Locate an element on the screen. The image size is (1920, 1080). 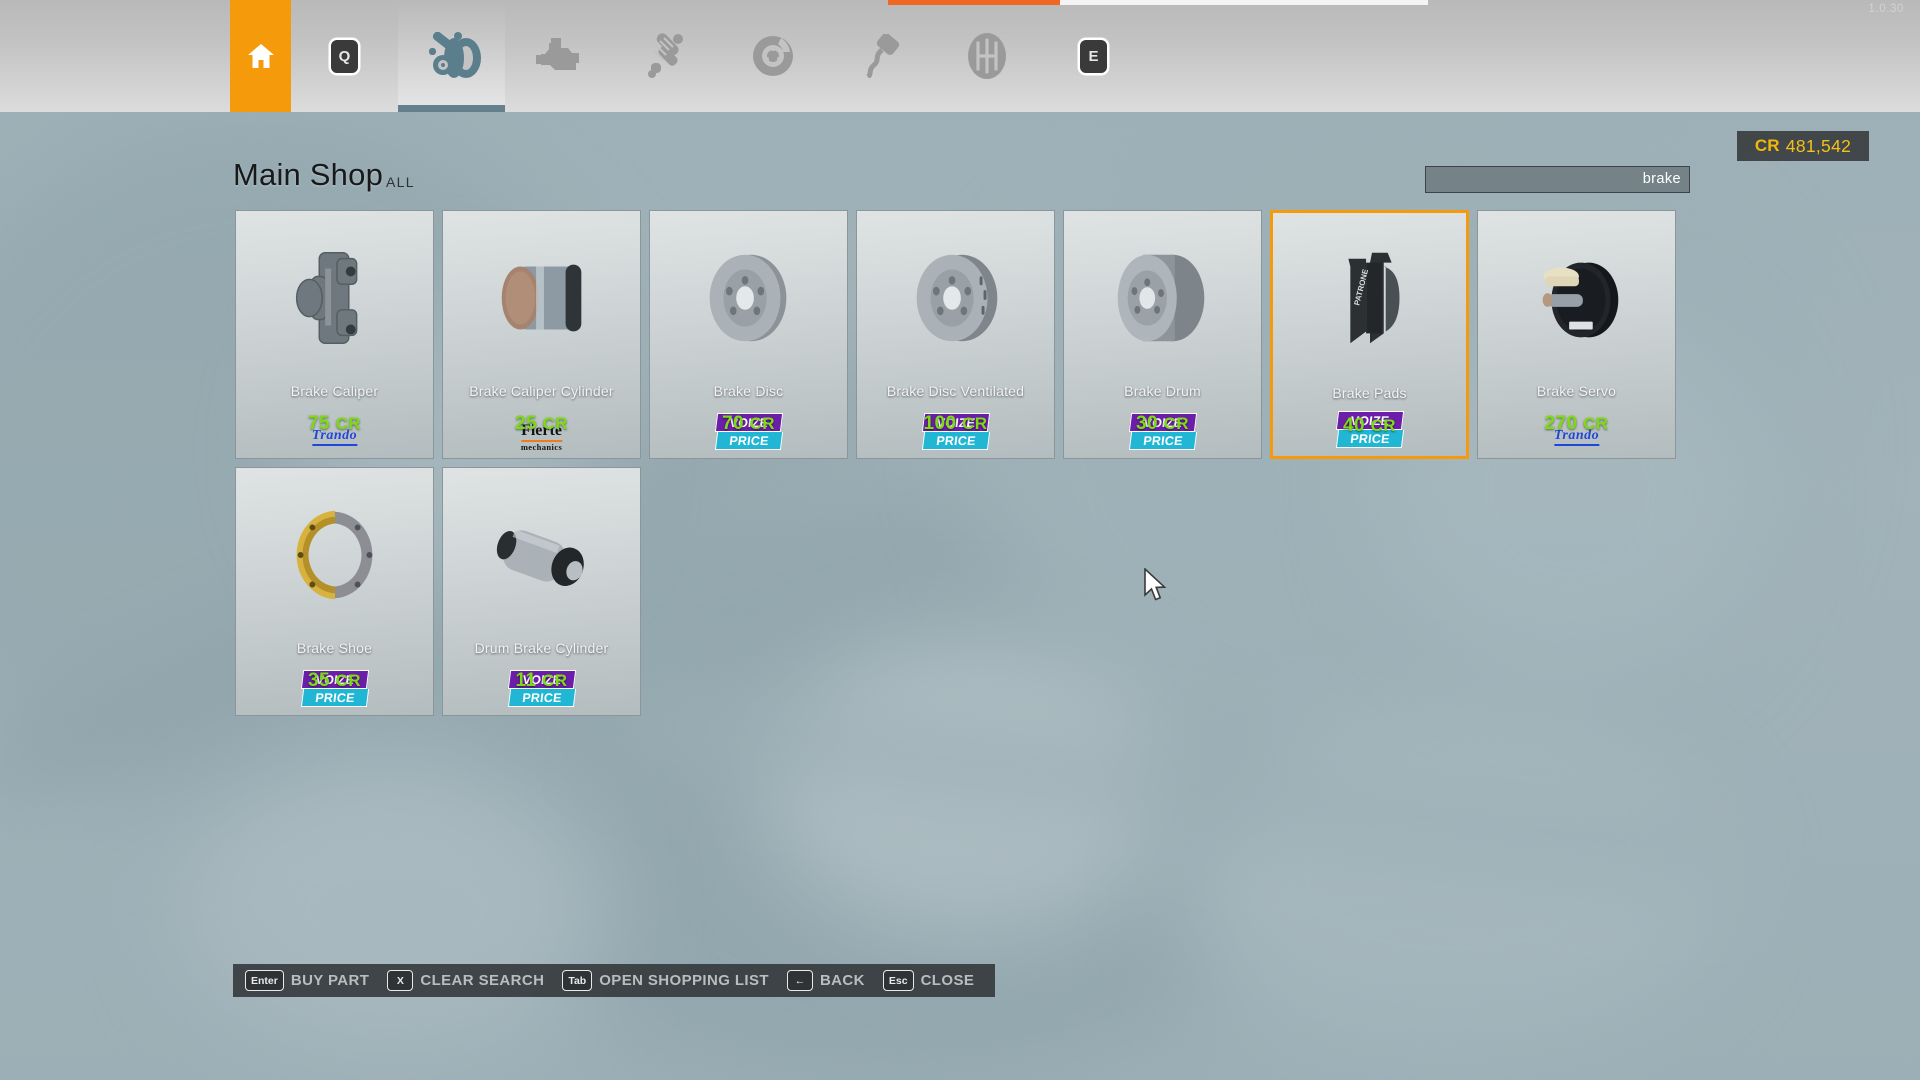
search-value: brake is located at coordinates (1661, 179).